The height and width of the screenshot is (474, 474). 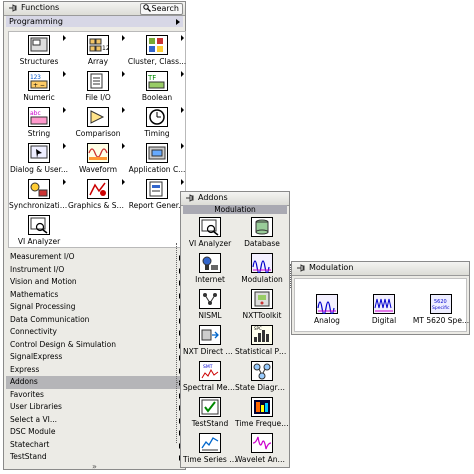 What do you see at coordinates (157, 122) in the screenshot?
I see `palette-item-timing: Timing` at bounding box center [157, 122].